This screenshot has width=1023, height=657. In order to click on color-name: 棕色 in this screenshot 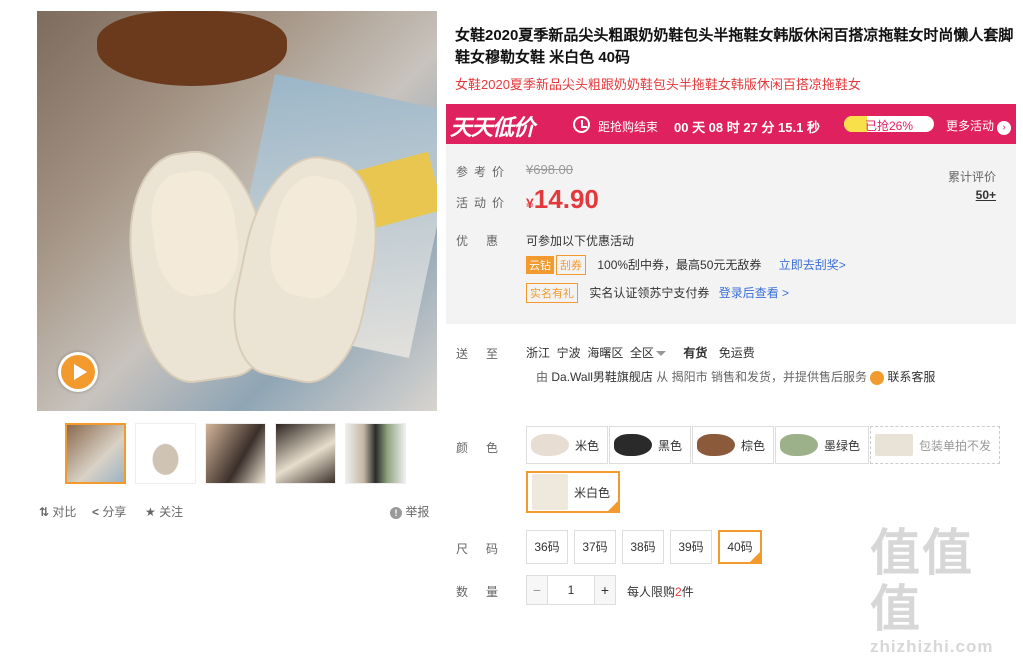, I will do `click(753, 445)`.